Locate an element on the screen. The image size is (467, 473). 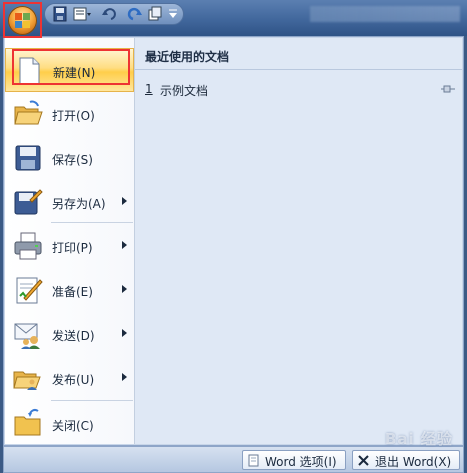
publish-icon is located at coordinates (27, 380).